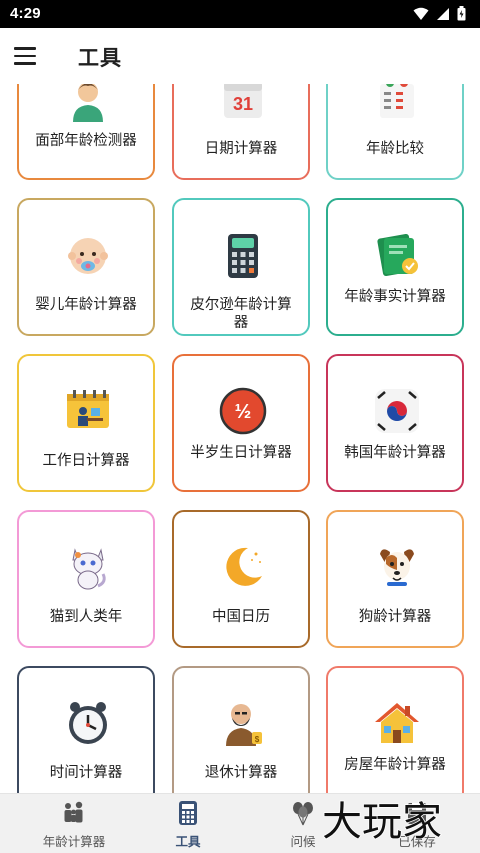  What do you see at coordinates (443, 13) in the screenshot?
I see `signal-icon` at bounding box center [443, 13].